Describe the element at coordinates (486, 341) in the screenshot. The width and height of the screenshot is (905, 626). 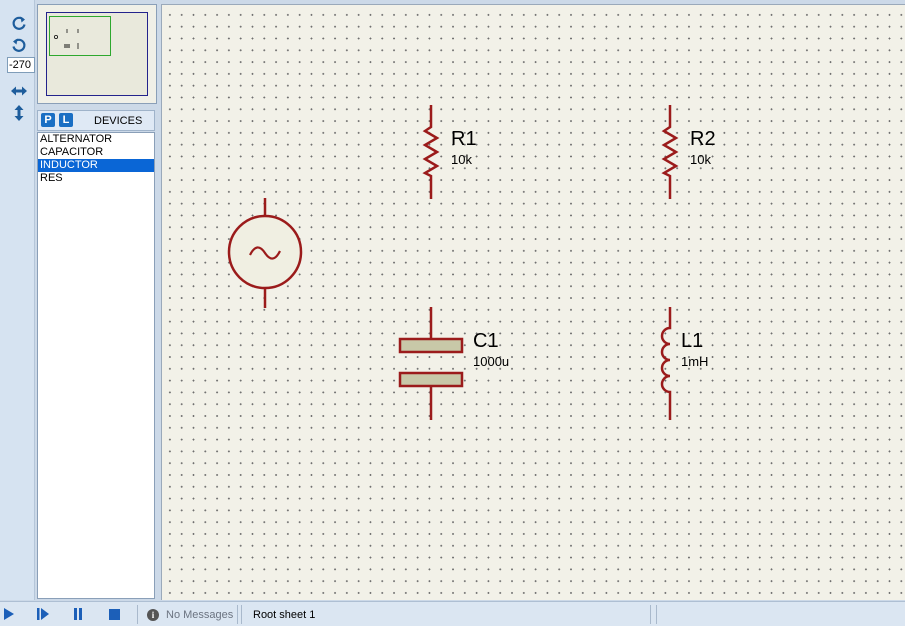
I see `c1-reference: C1` at that location.